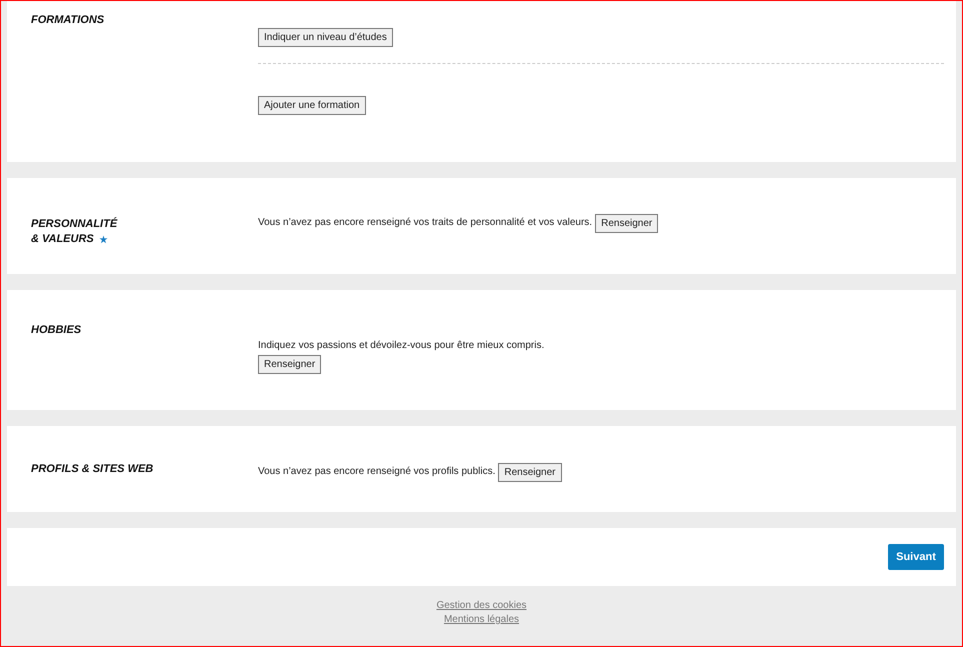 The height and width of the screenshot is (647, 963). What do you see at coordinates (425, 223) in the screenshot?
I see `section-text: Vous n’avez pas encore renseigné vos traits de personnalité et vos valeurs.` at bounding box center [425, 223].